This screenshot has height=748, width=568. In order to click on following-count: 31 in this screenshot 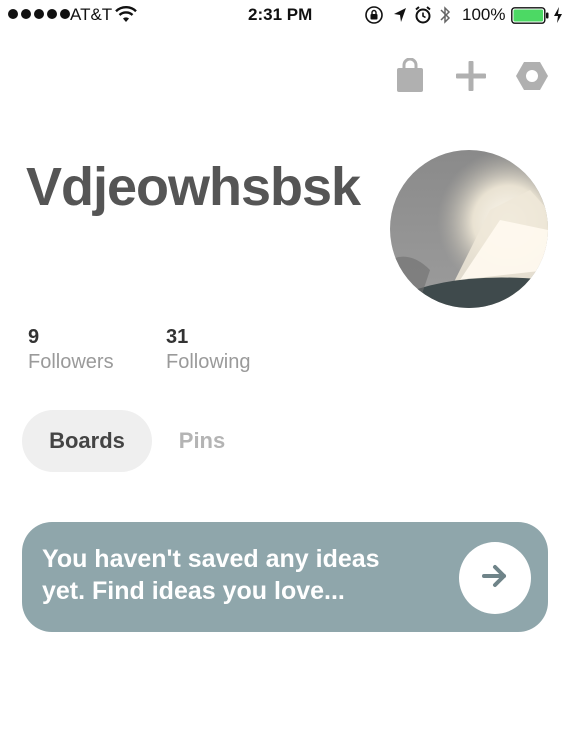, I will do `click(177, 337)`.